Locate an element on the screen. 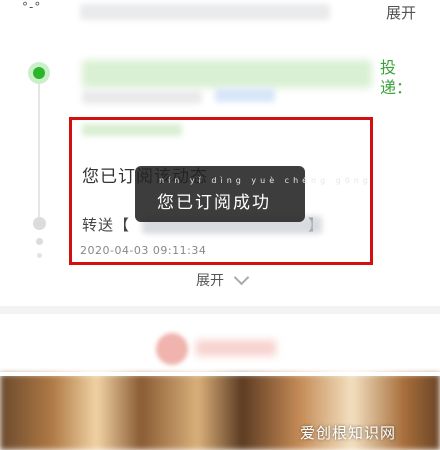 The width and height of the screenshot is (440, 450). expand-label-top: 展开 is located at coordinates (401, 12).